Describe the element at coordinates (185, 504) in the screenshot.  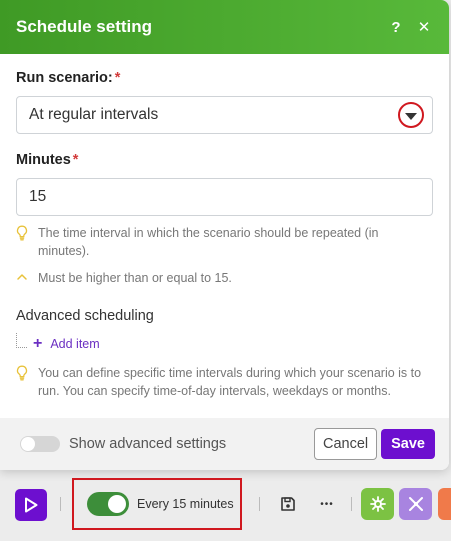
I see `schedule-label: Every 15 minutes` at that location.